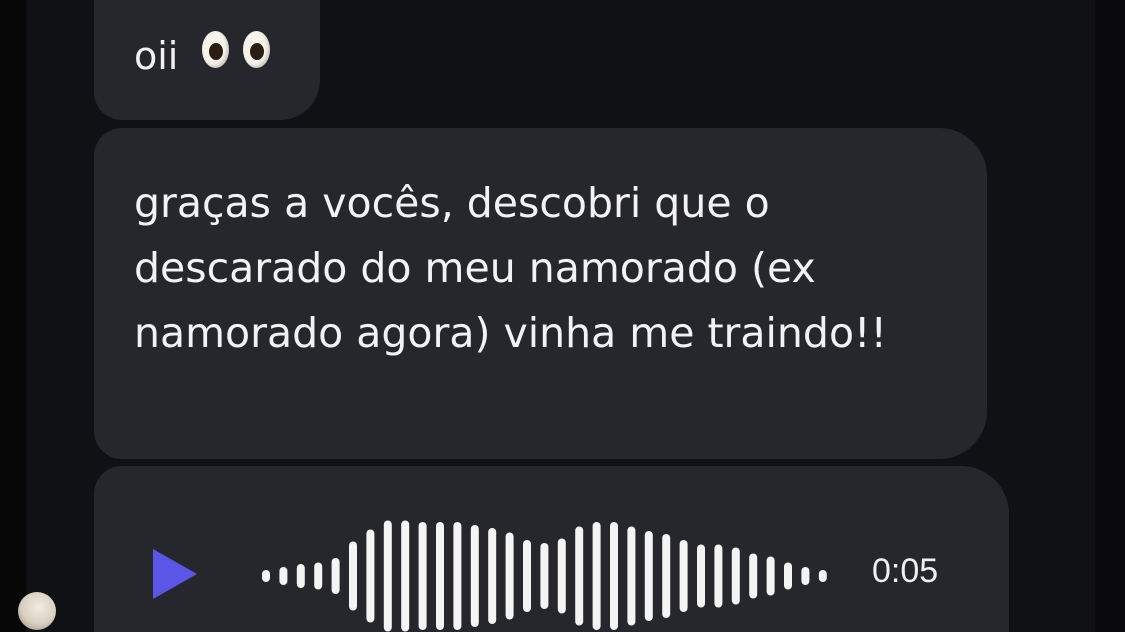  Describe the element at coordinates (905, 571) in the screenshot. I see `voice-duration: 0:05` at that location.